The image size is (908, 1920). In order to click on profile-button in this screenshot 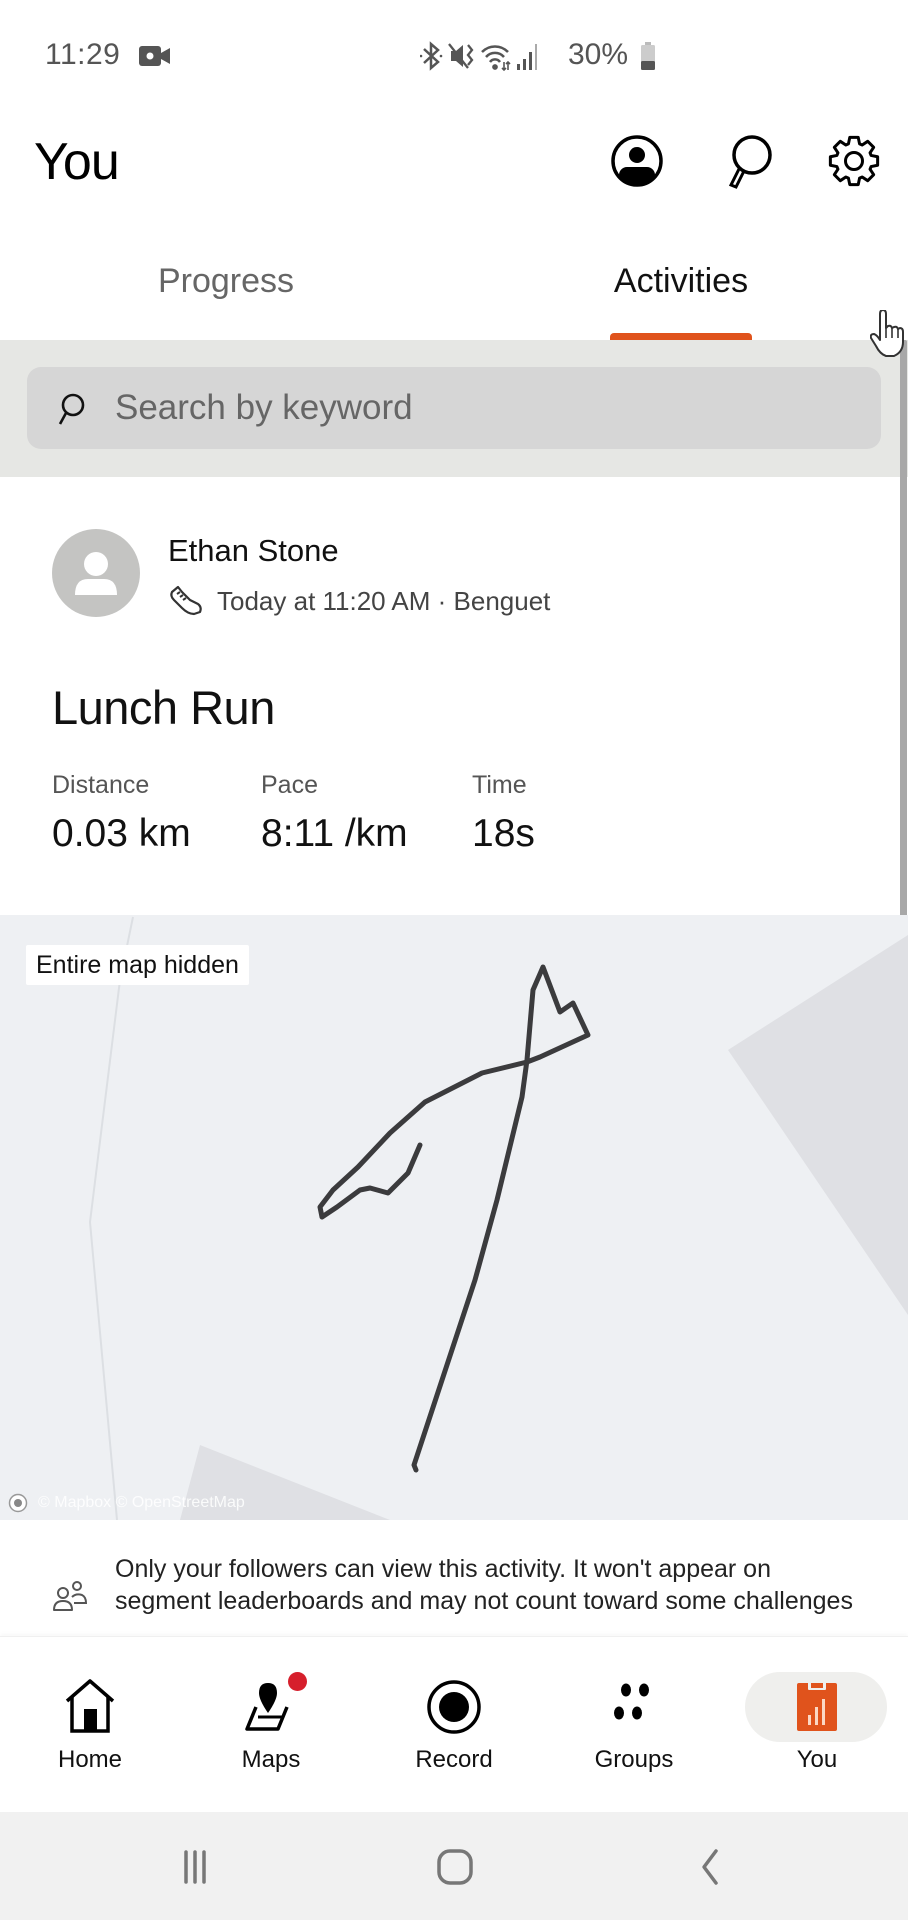, I will do `click(637, 161)`.